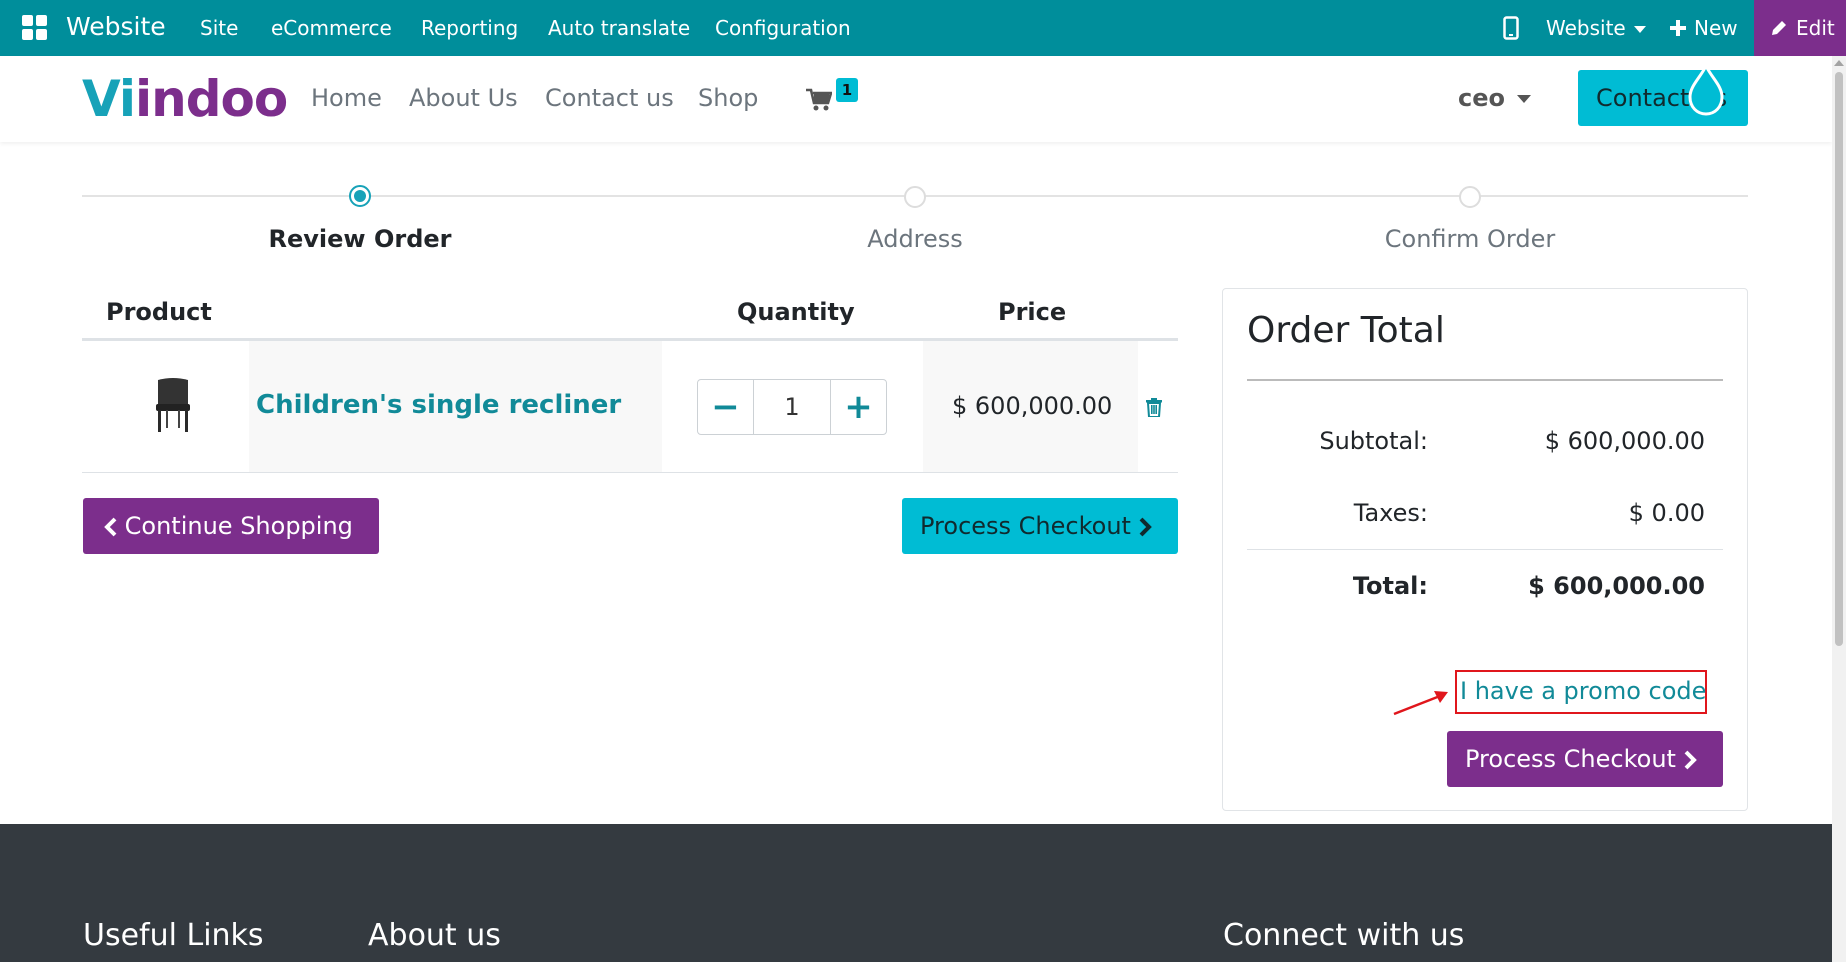 The width and height of the screenshot is (1846, 962). What do you see at coordinates (796, 312) in the screenshot?
I see `column-quantity: Quantity` at bounding box center [796, 312].